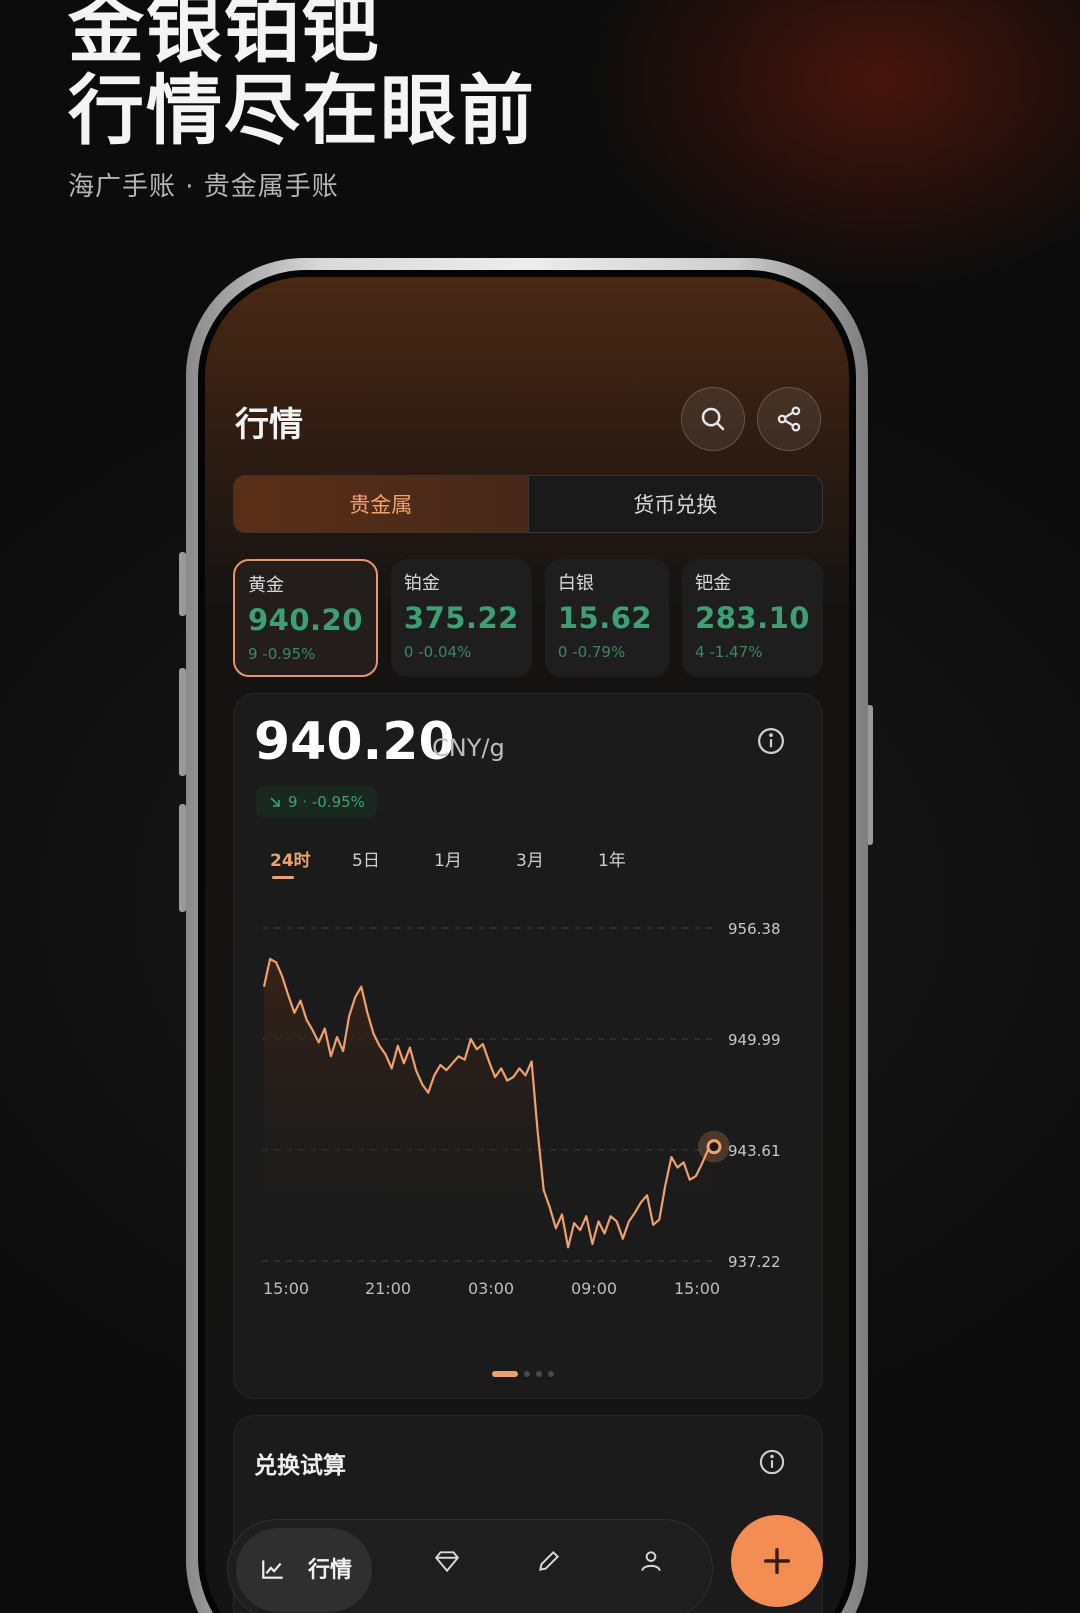  What do you see at coordinates (266, 585) in the screenshot?
I see `metal-name: 黄金` at bounding box center [266, 585].